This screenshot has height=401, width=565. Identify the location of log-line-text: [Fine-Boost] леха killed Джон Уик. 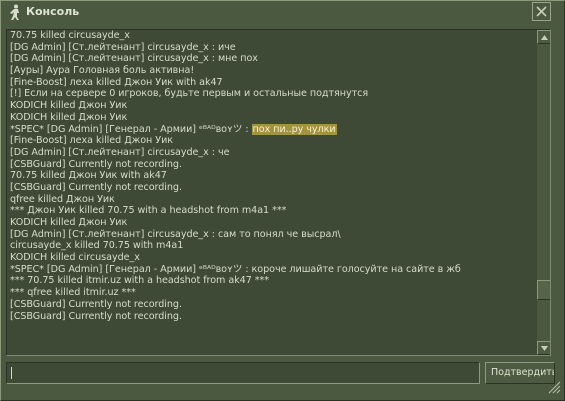
(91, 141).